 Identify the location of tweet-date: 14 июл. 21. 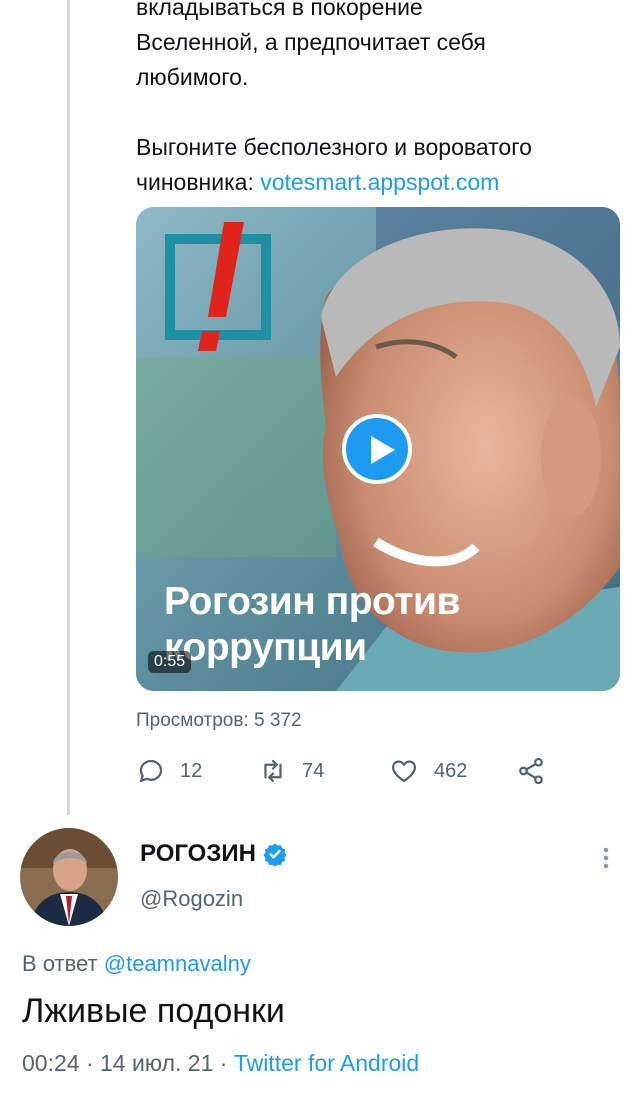
(157, 1063).